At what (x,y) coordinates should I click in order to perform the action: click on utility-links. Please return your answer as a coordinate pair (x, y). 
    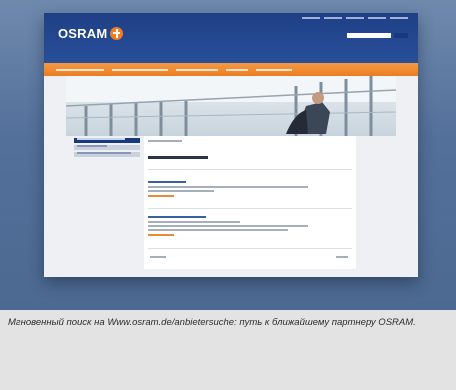
    Looking at the image, I should click on (355, 18).